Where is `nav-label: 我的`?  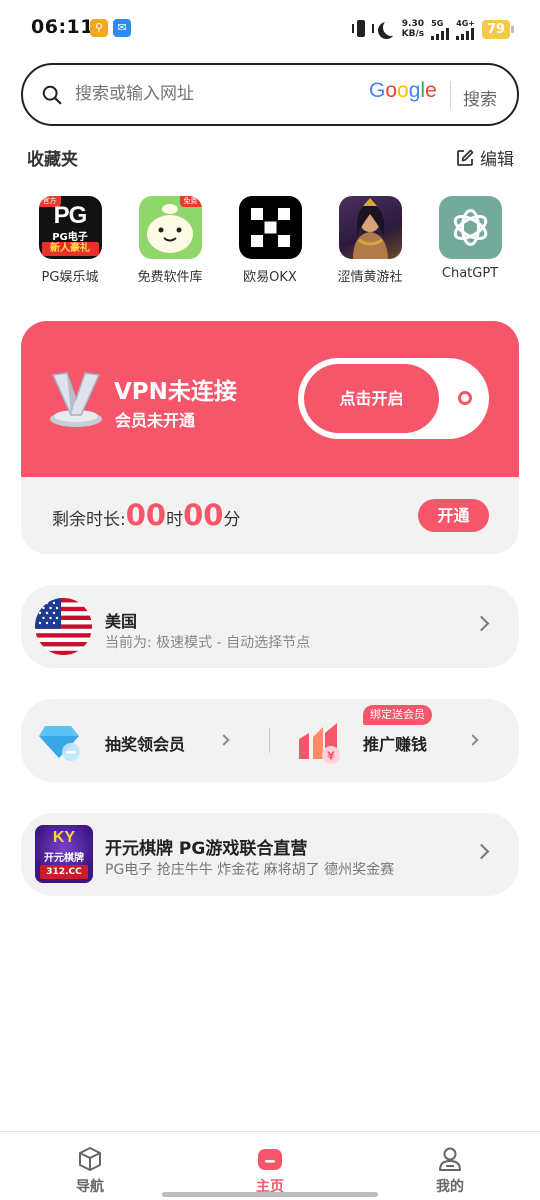 nav-label: 我的 is located at coordinates (450, 1187).